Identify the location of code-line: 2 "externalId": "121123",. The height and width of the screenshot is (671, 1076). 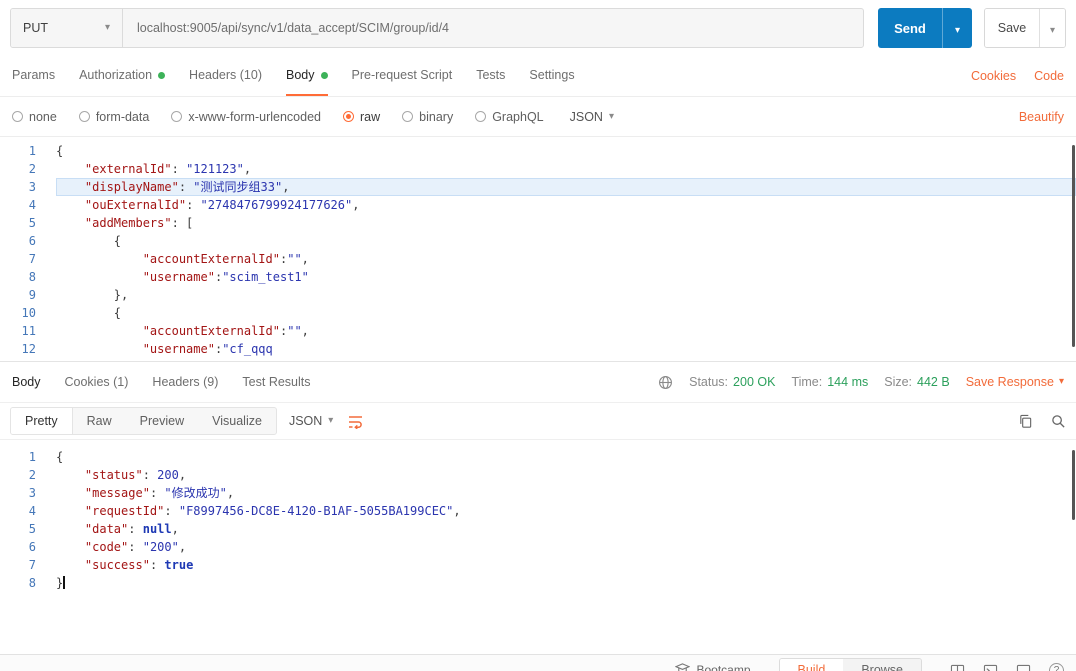
(538, 169).